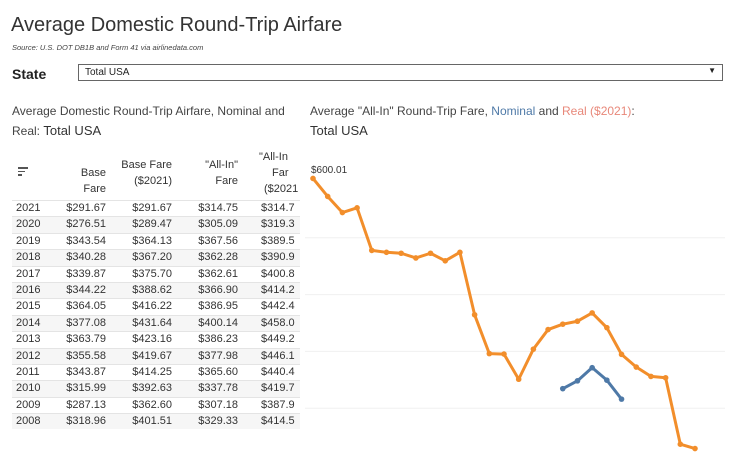  What do you see at coordinates (152, 224) in the screenshot?
I see `fare-cell: $289.47` at bounding box center [152, 224].